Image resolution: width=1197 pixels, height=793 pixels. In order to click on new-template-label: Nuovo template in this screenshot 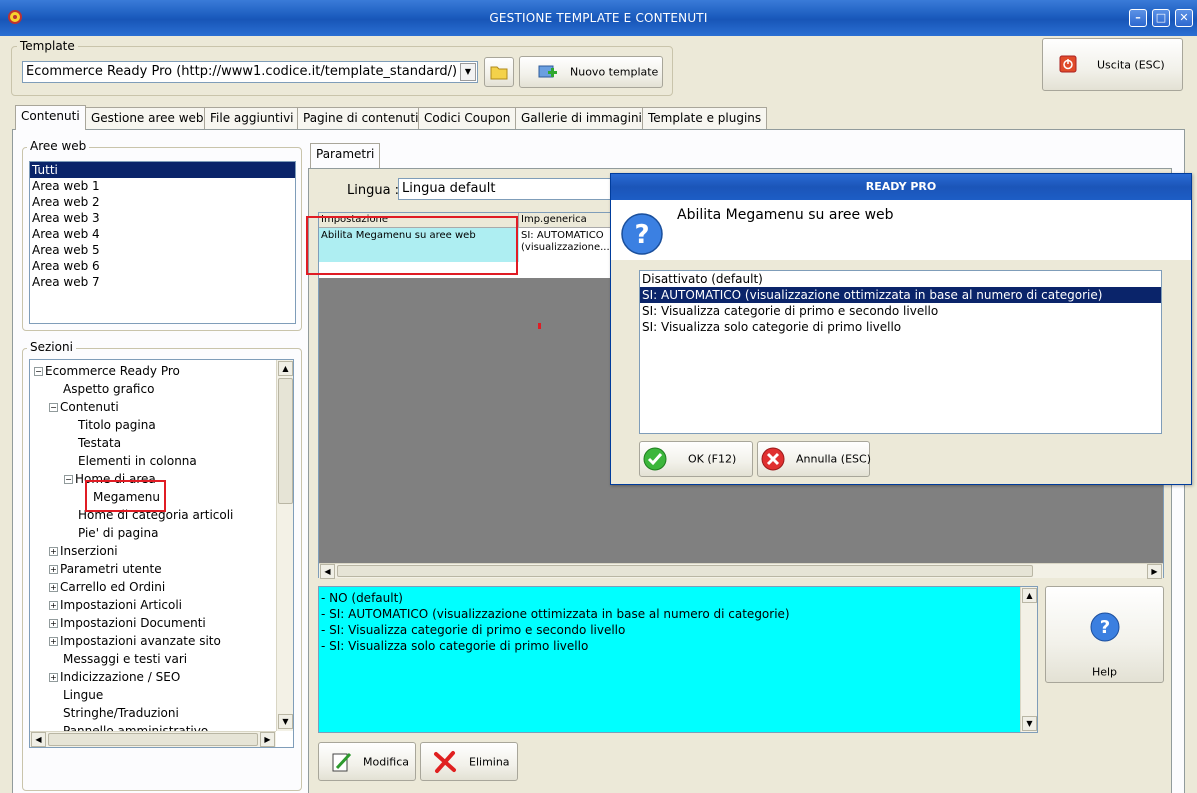, I will do `click(614, 72)`.